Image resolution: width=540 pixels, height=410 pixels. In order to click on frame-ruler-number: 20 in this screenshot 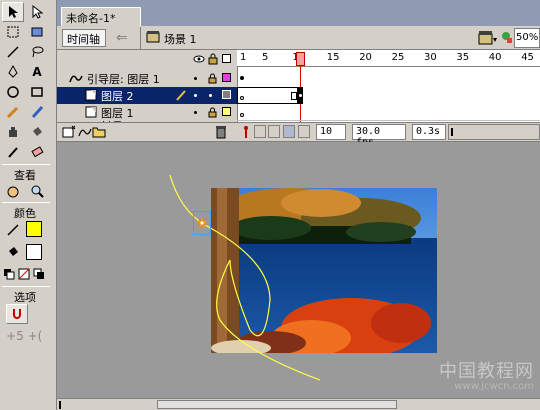, I will do `click(365, 57)`.